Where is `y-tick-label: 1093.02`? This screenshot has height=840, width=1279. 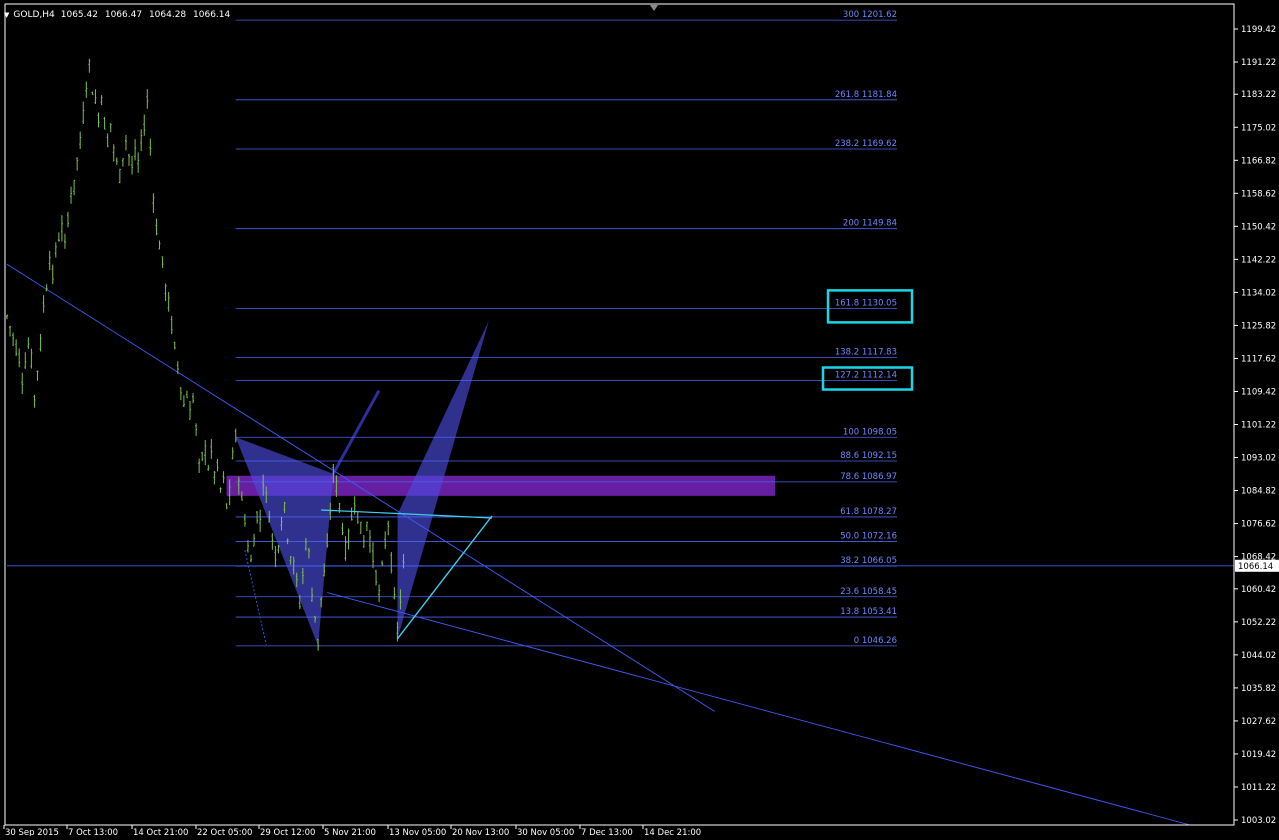 y-tick-label: 1093.02 is located at coordinates (1258, 459).